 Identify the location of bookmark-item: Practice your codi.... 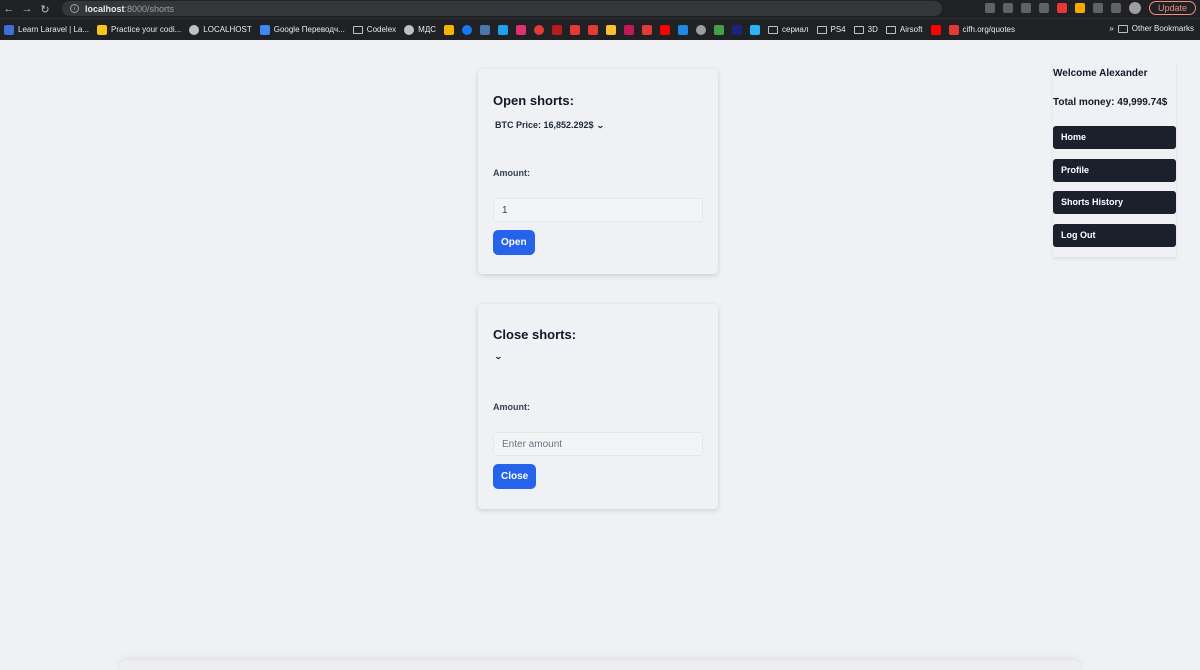
(139, 29).